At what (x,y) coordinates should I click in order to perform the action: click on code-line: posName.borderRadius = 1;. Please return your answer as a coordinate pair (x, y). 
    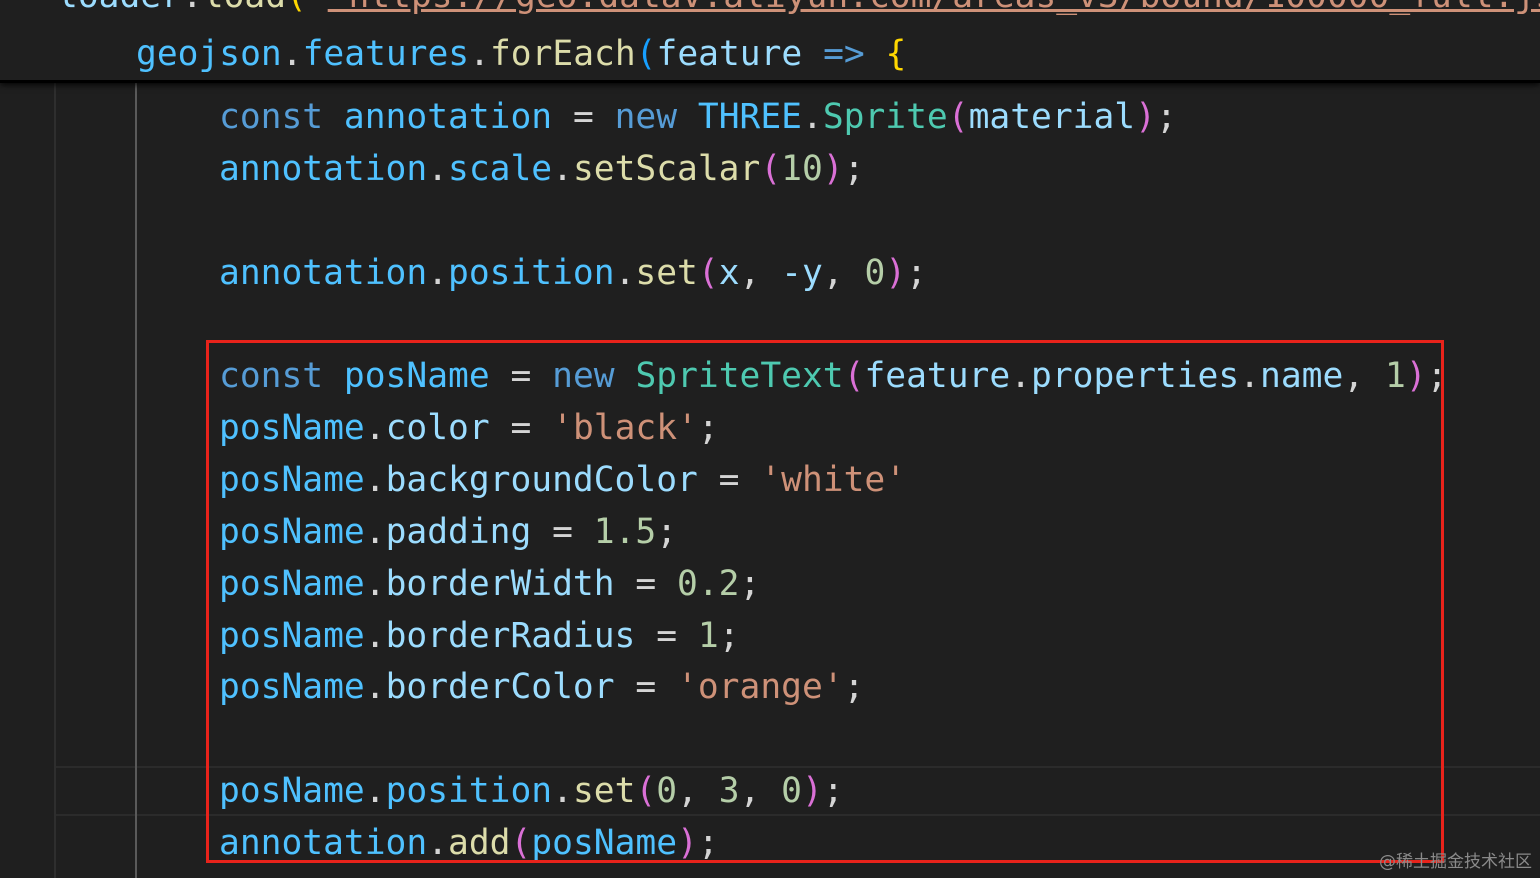
    Looking at the image, I should click on (479, 636).